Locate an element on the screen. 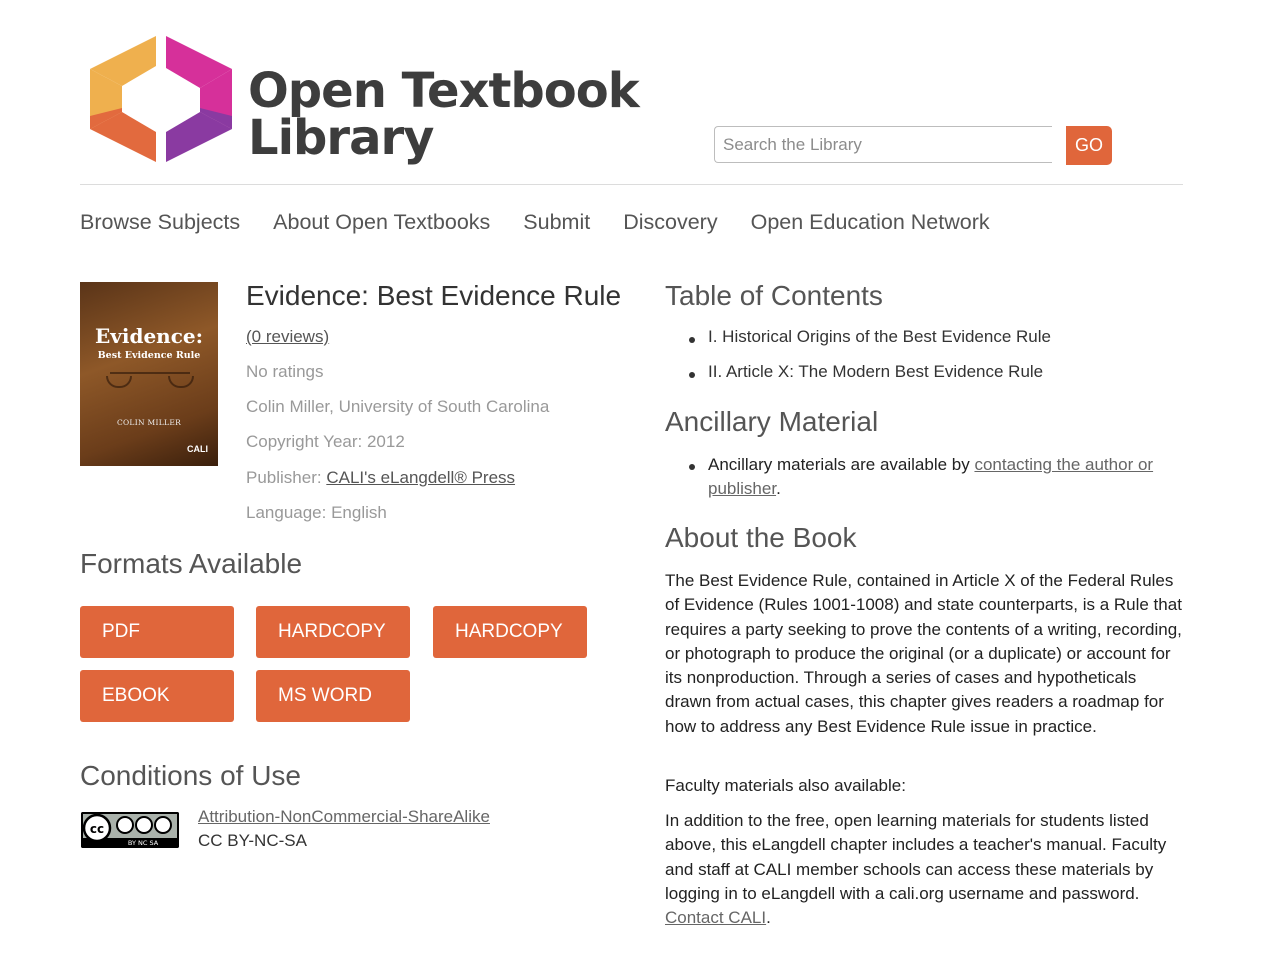 This screenshot has width=1280, height=960. cover-publisher-logo: CALI is located at coordinates (197, 449).